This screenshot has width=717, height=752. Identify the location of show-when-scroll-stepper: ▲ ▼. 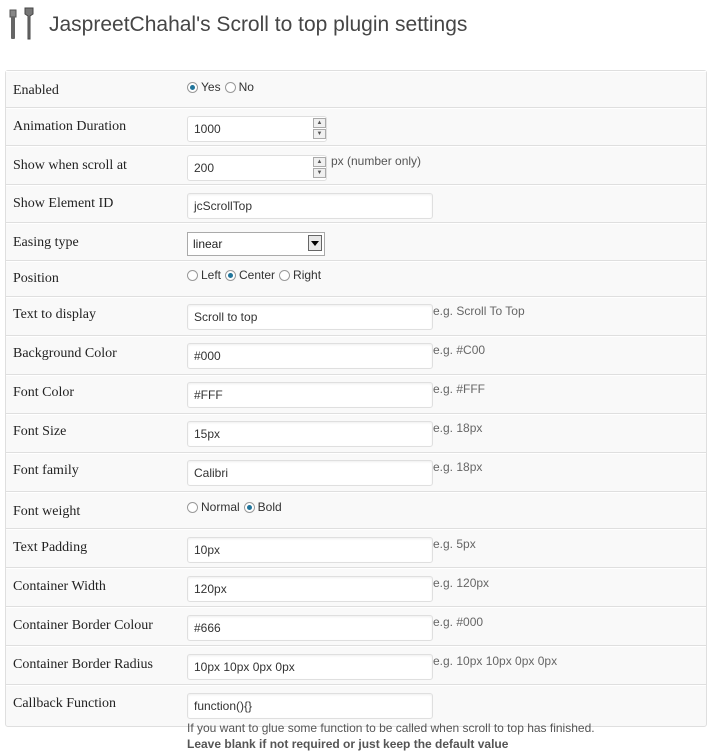
(320, 168).